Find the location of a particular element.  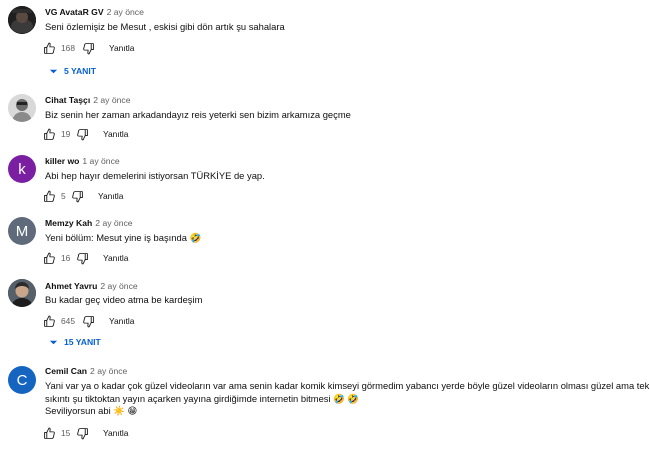

comment-author: Memzy Kah is located at coordinates (68, 223).